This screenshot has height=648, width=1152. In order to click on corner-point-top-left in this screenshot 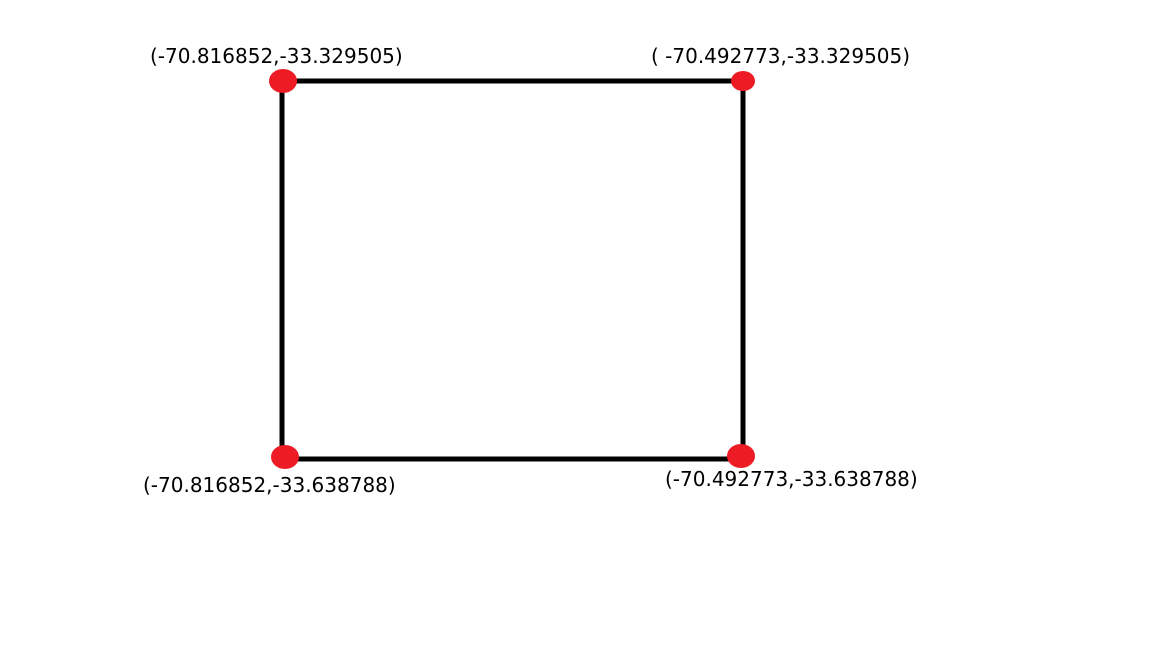, I will do `click(283, 81)`.